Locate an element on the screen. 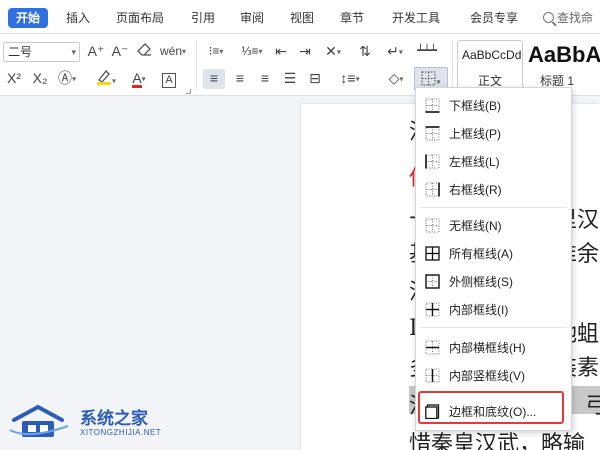 Image resolution: width=600 pixels, height=450 pixels. tab-developer: 开发工具 is located at coordinates (416, 18).